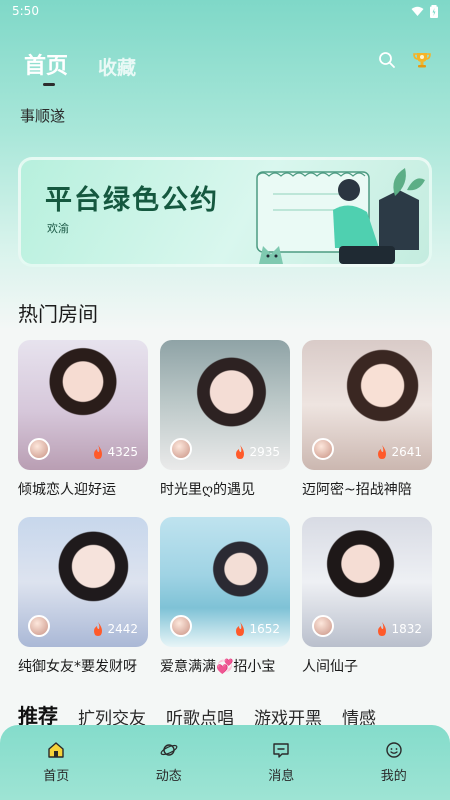 The height and width of the screenshot is (800, 450). I want to click on room-heat: 1652, so click(257, 629).